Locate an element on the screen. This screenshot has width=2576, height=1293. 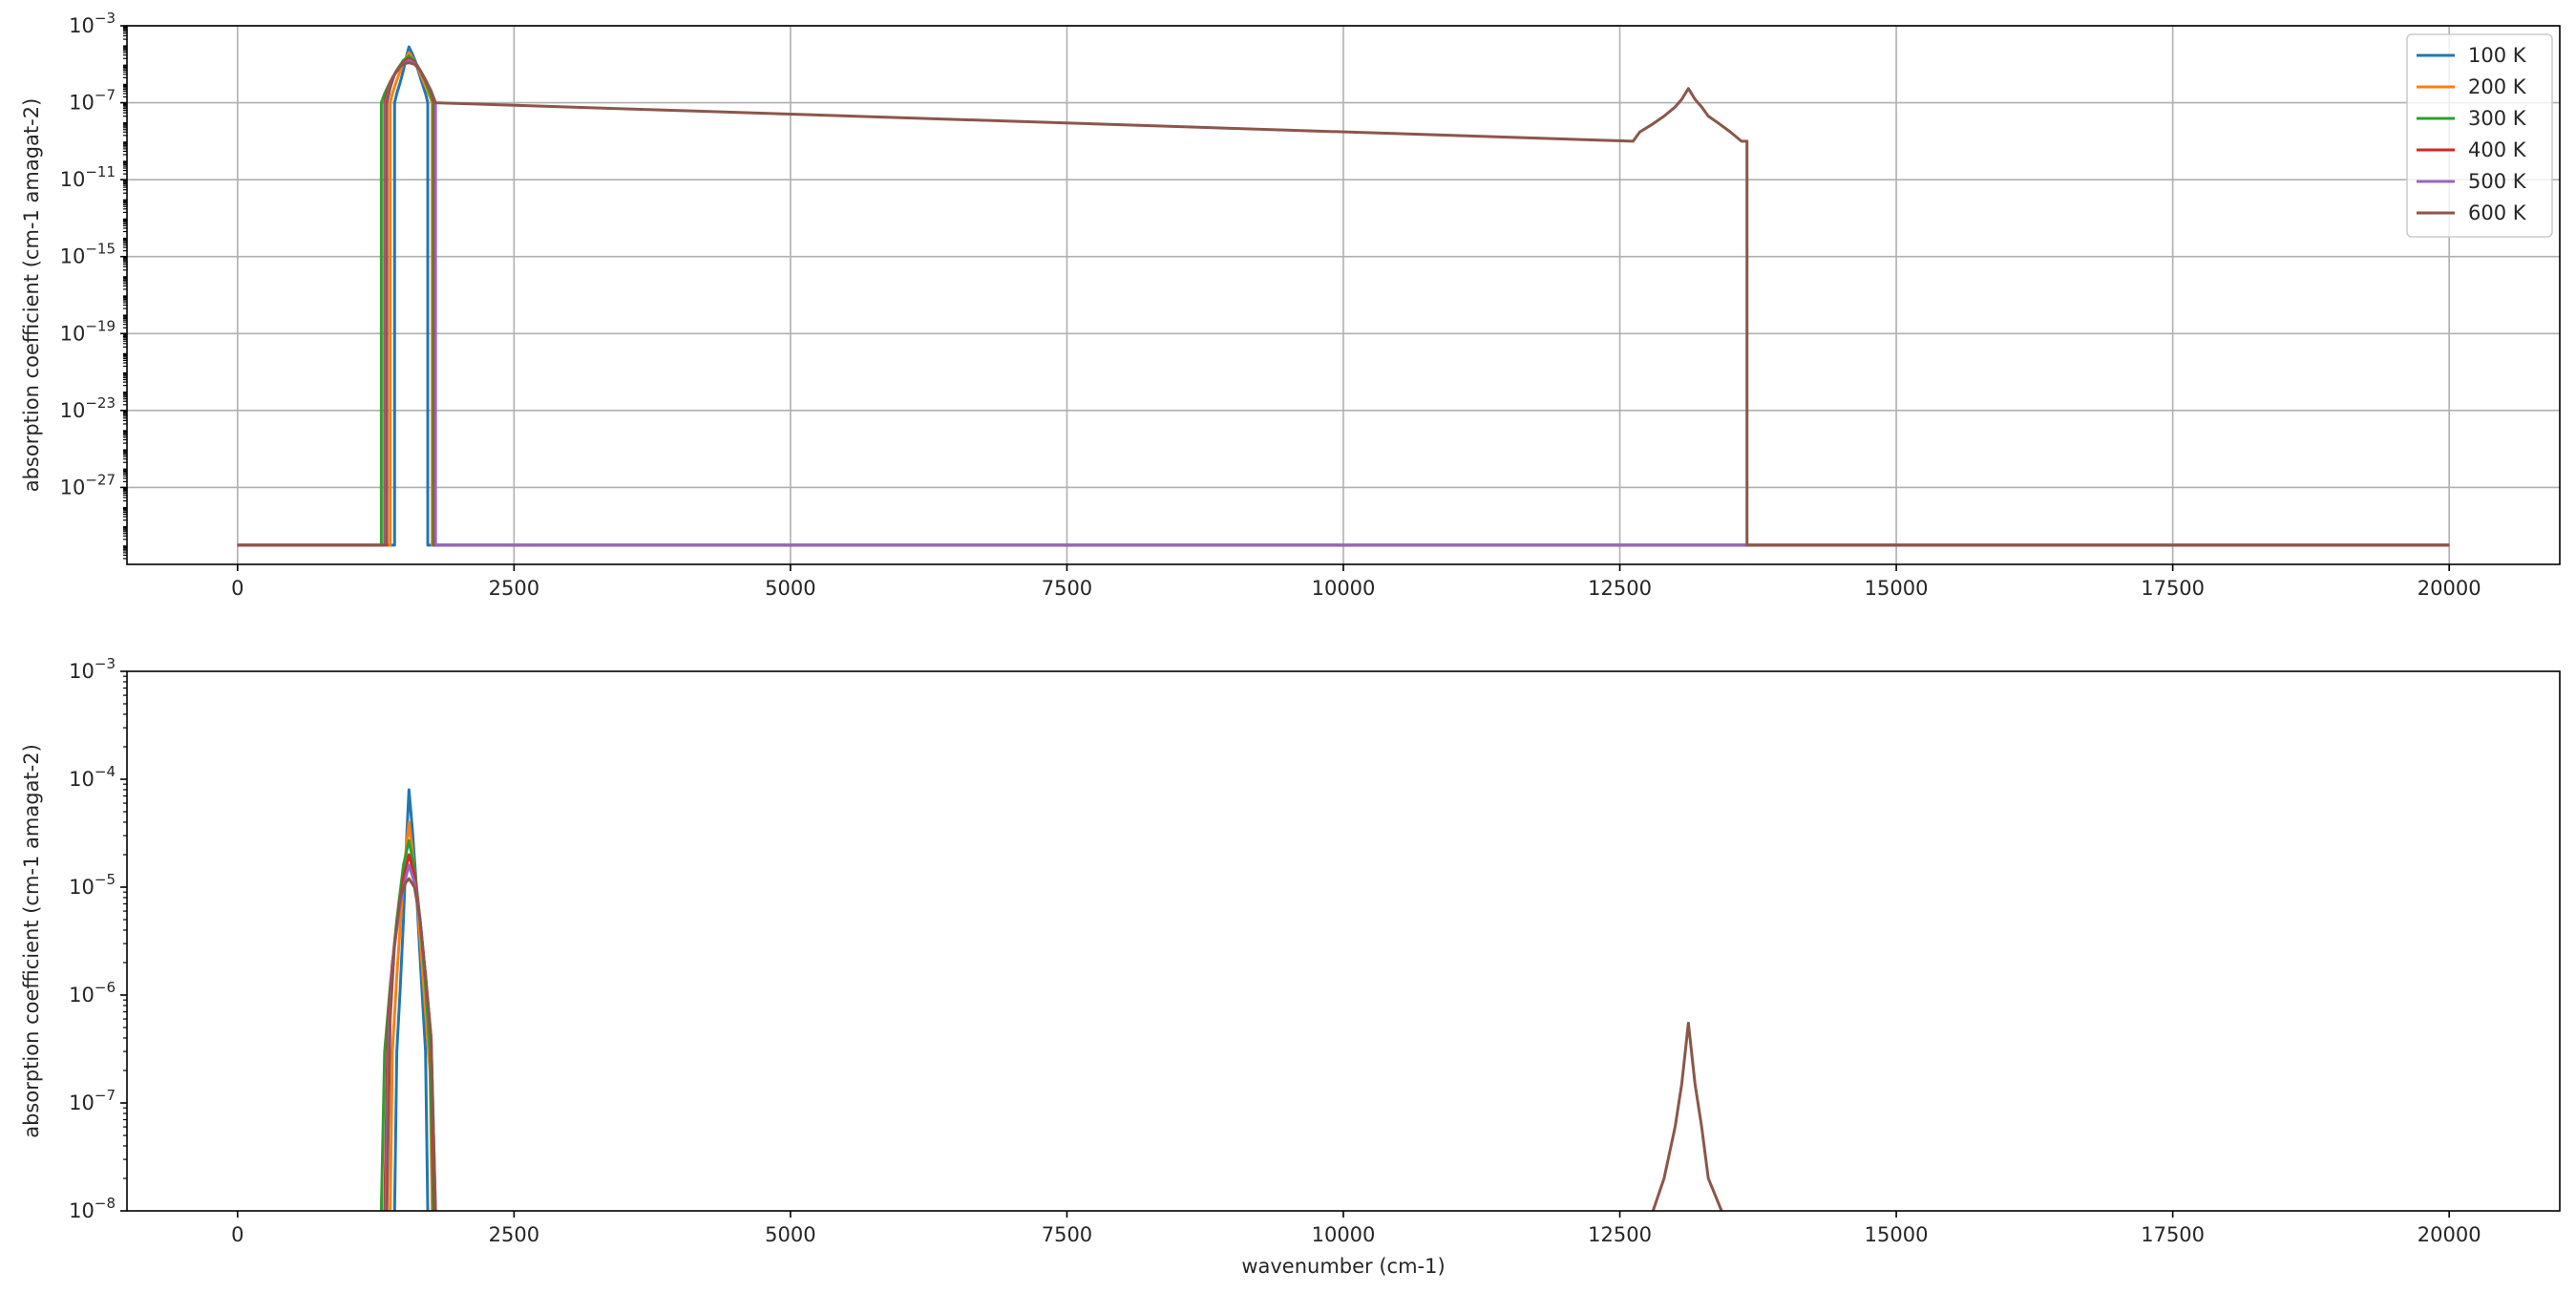
legend-entry: 300 K is located at coordinates (2497, 118).